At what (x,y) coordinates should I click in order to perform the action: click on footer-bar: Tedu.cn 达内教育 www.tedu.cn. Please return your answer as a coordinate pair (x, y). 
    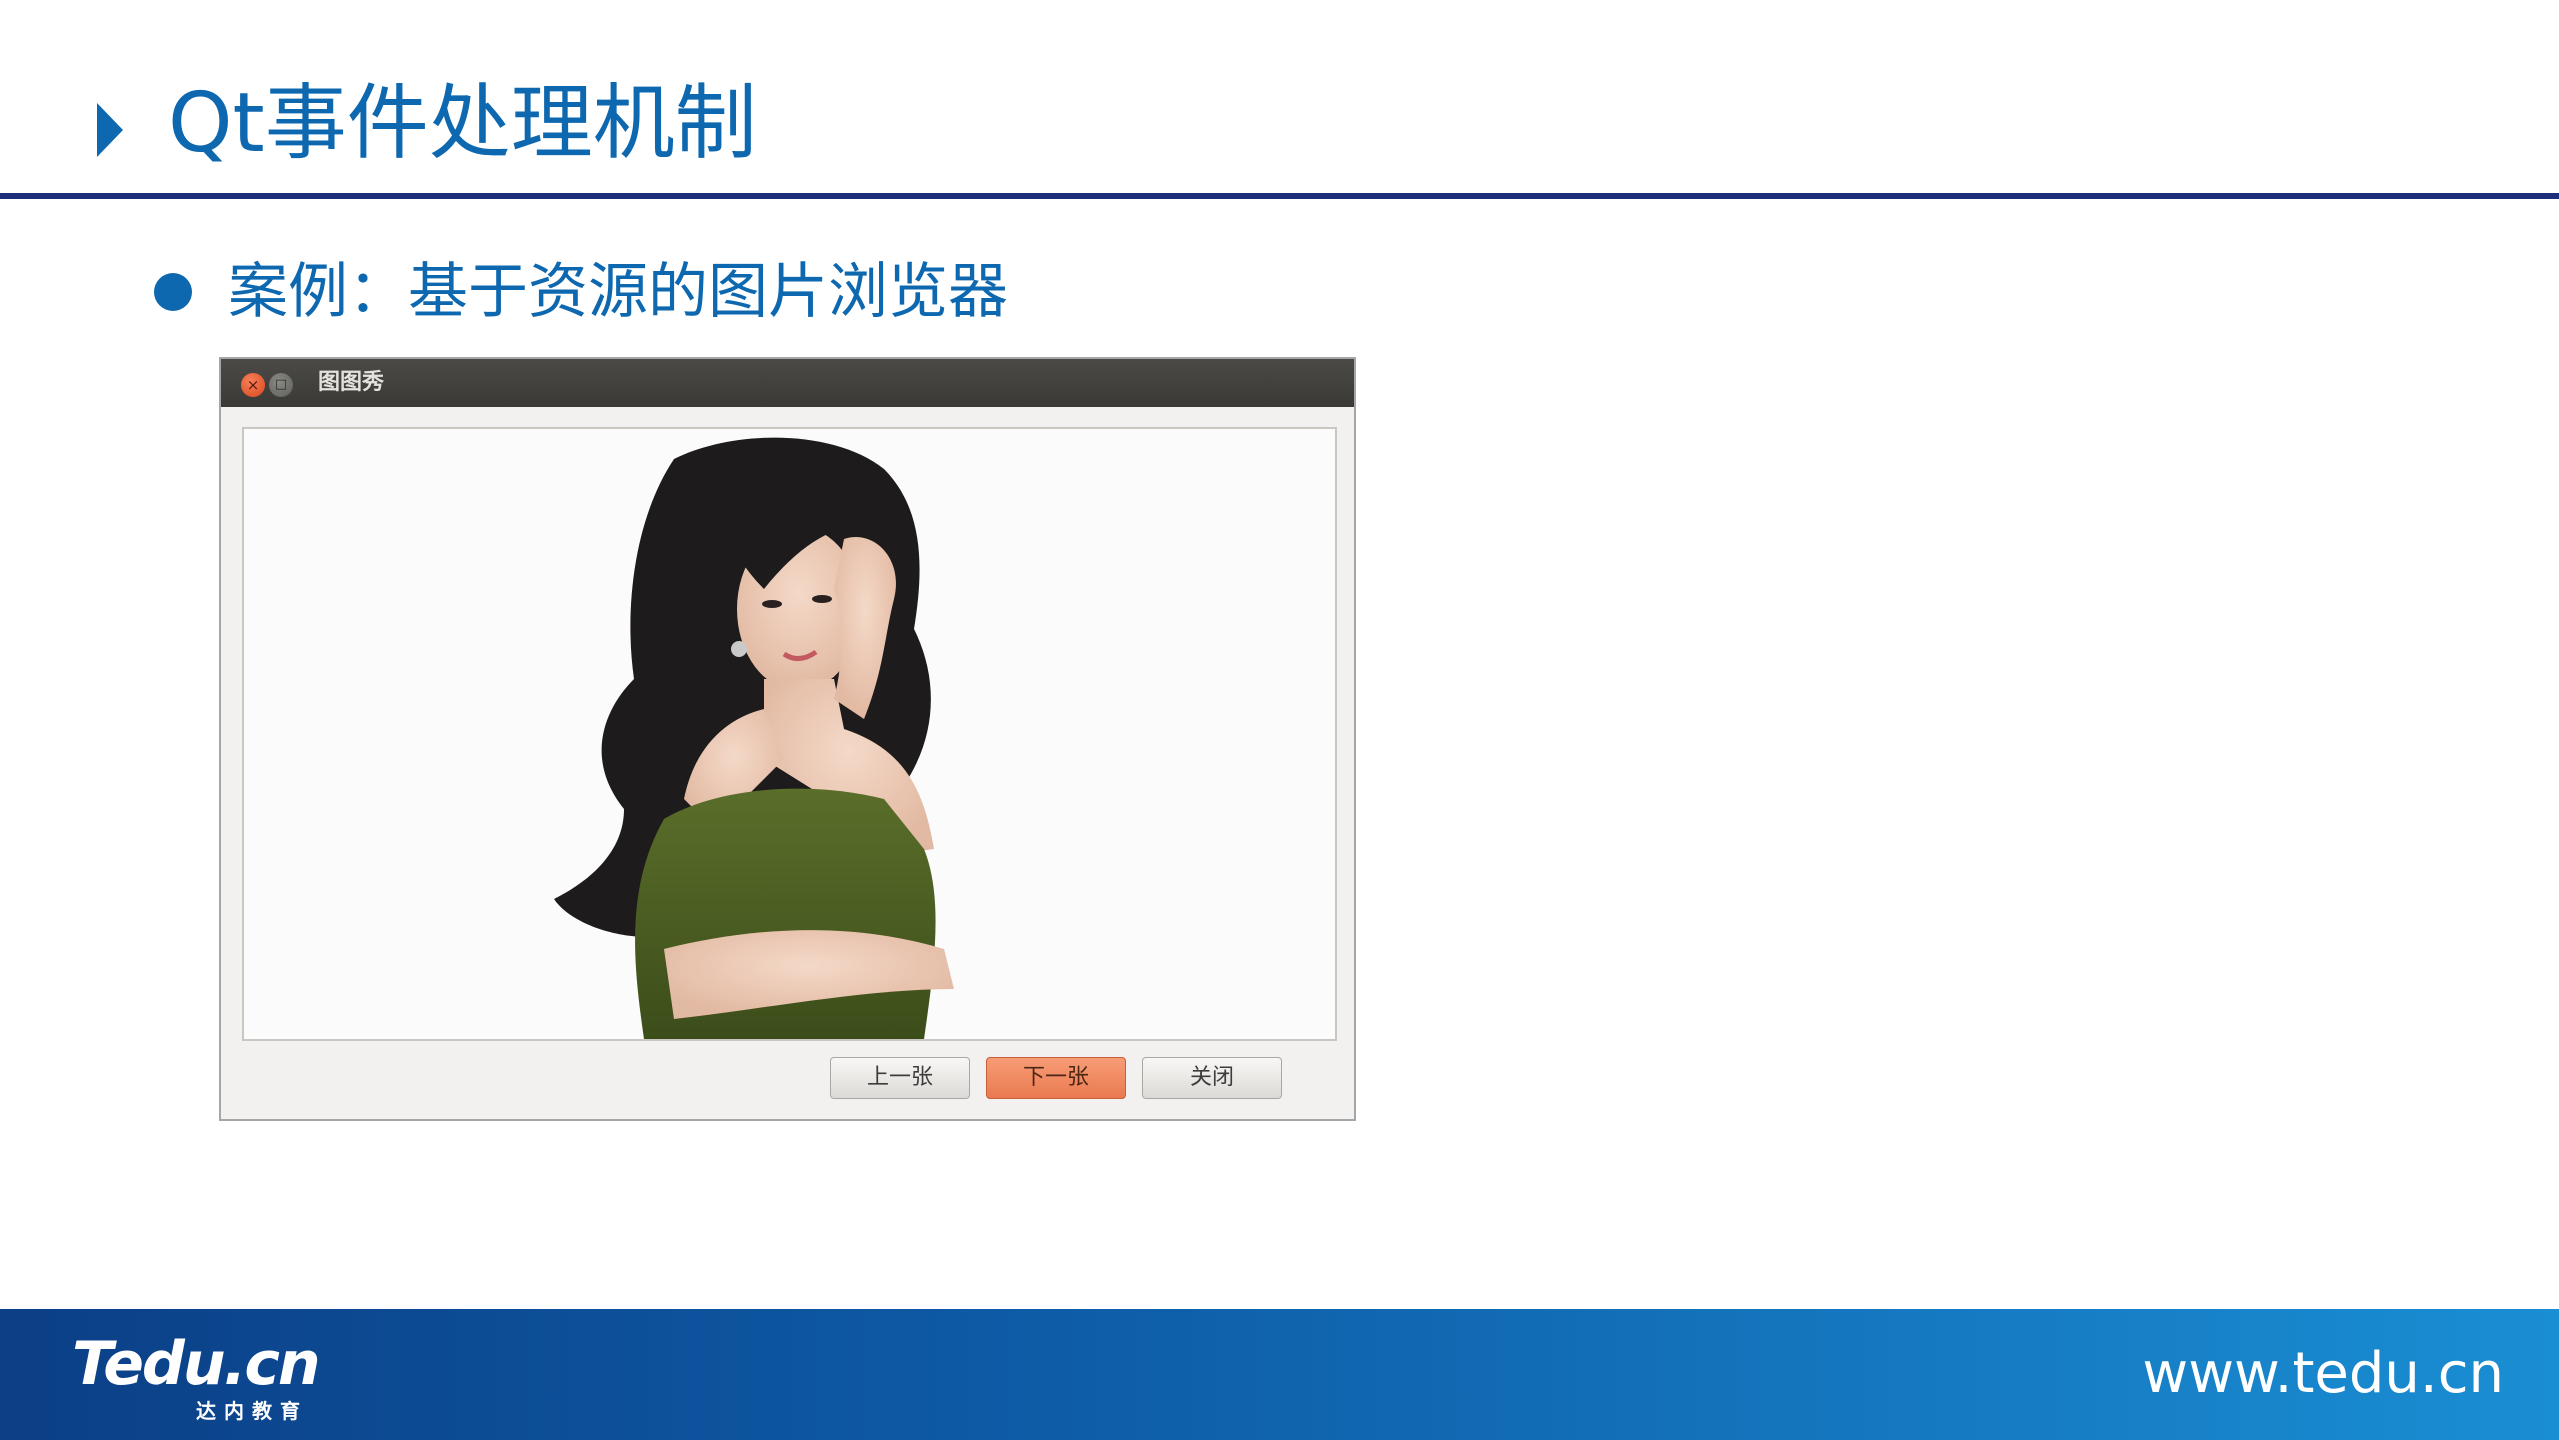
    Looking at the image, I should click on (1279, 1374).